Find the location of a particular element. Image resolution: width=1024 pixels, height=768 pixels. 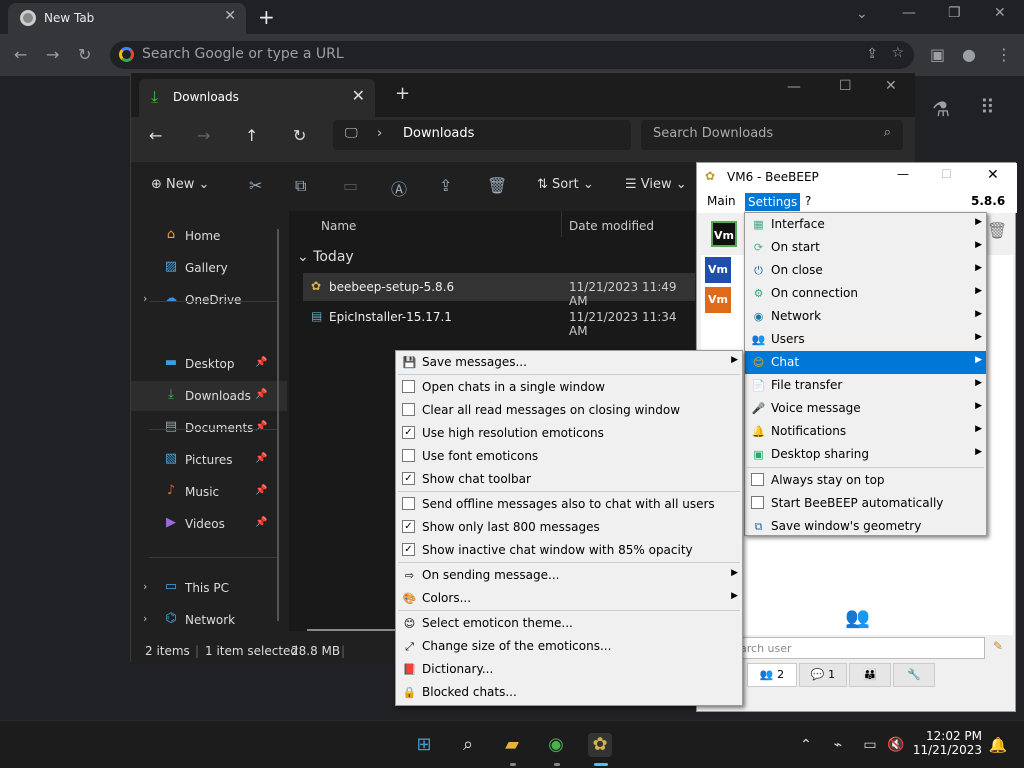

status-icon: ✎ is located at coordinates (998, 646).